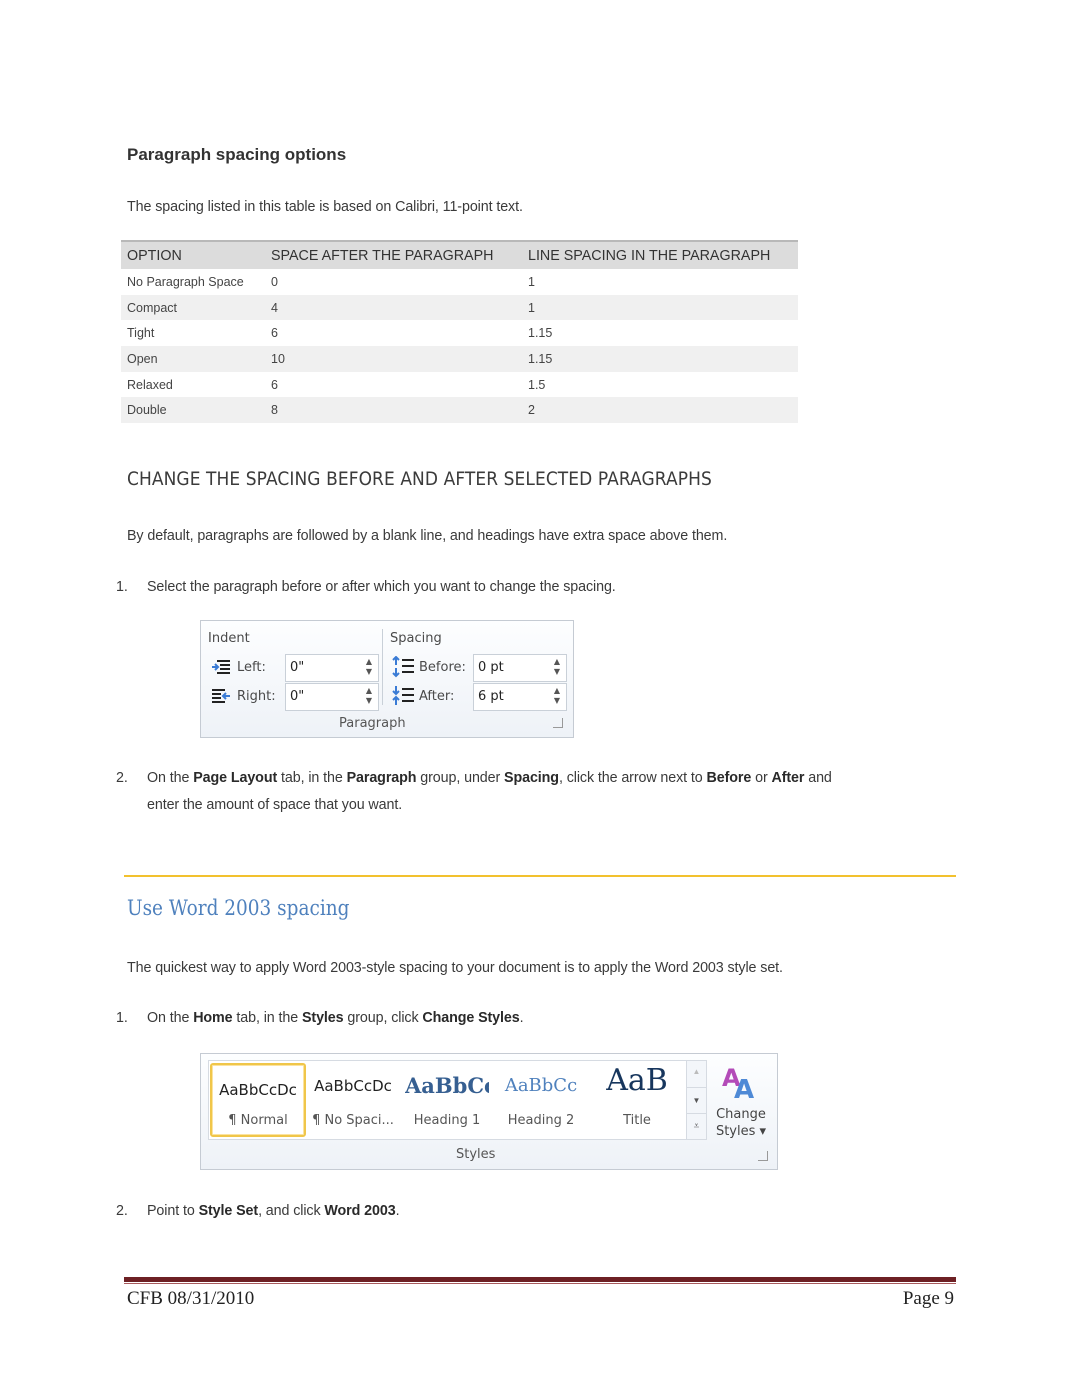 This screenshot has height=1397, width=1080. What do you see at coordinates (471, 1018) in the screenshot?
I see `bold-change-styles: Change Styles` at bounding box center [471, 1018].